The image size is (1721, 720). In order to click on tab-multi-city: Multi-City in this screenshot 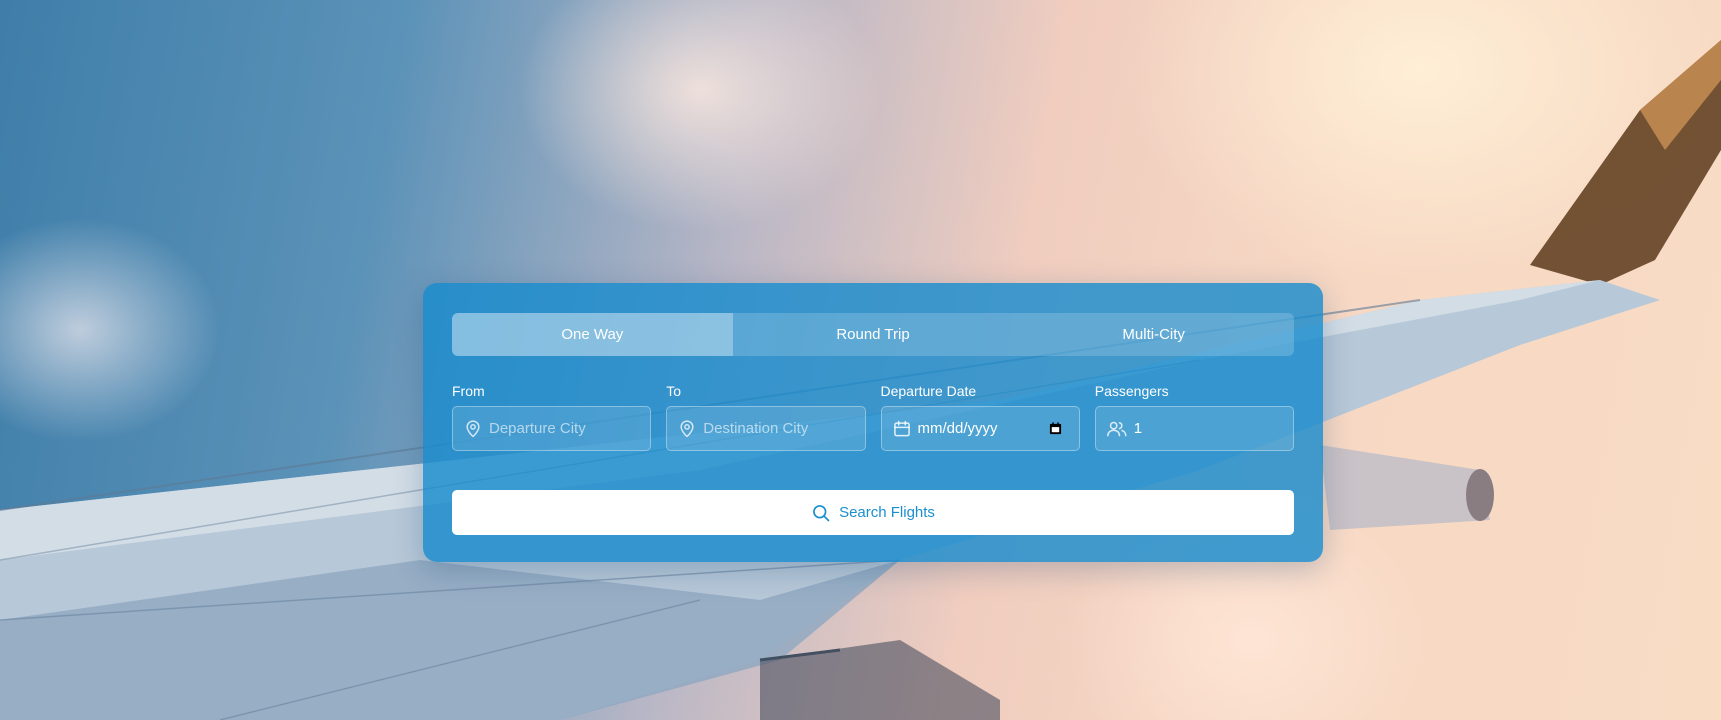, I will do `click(1153, 334)`.